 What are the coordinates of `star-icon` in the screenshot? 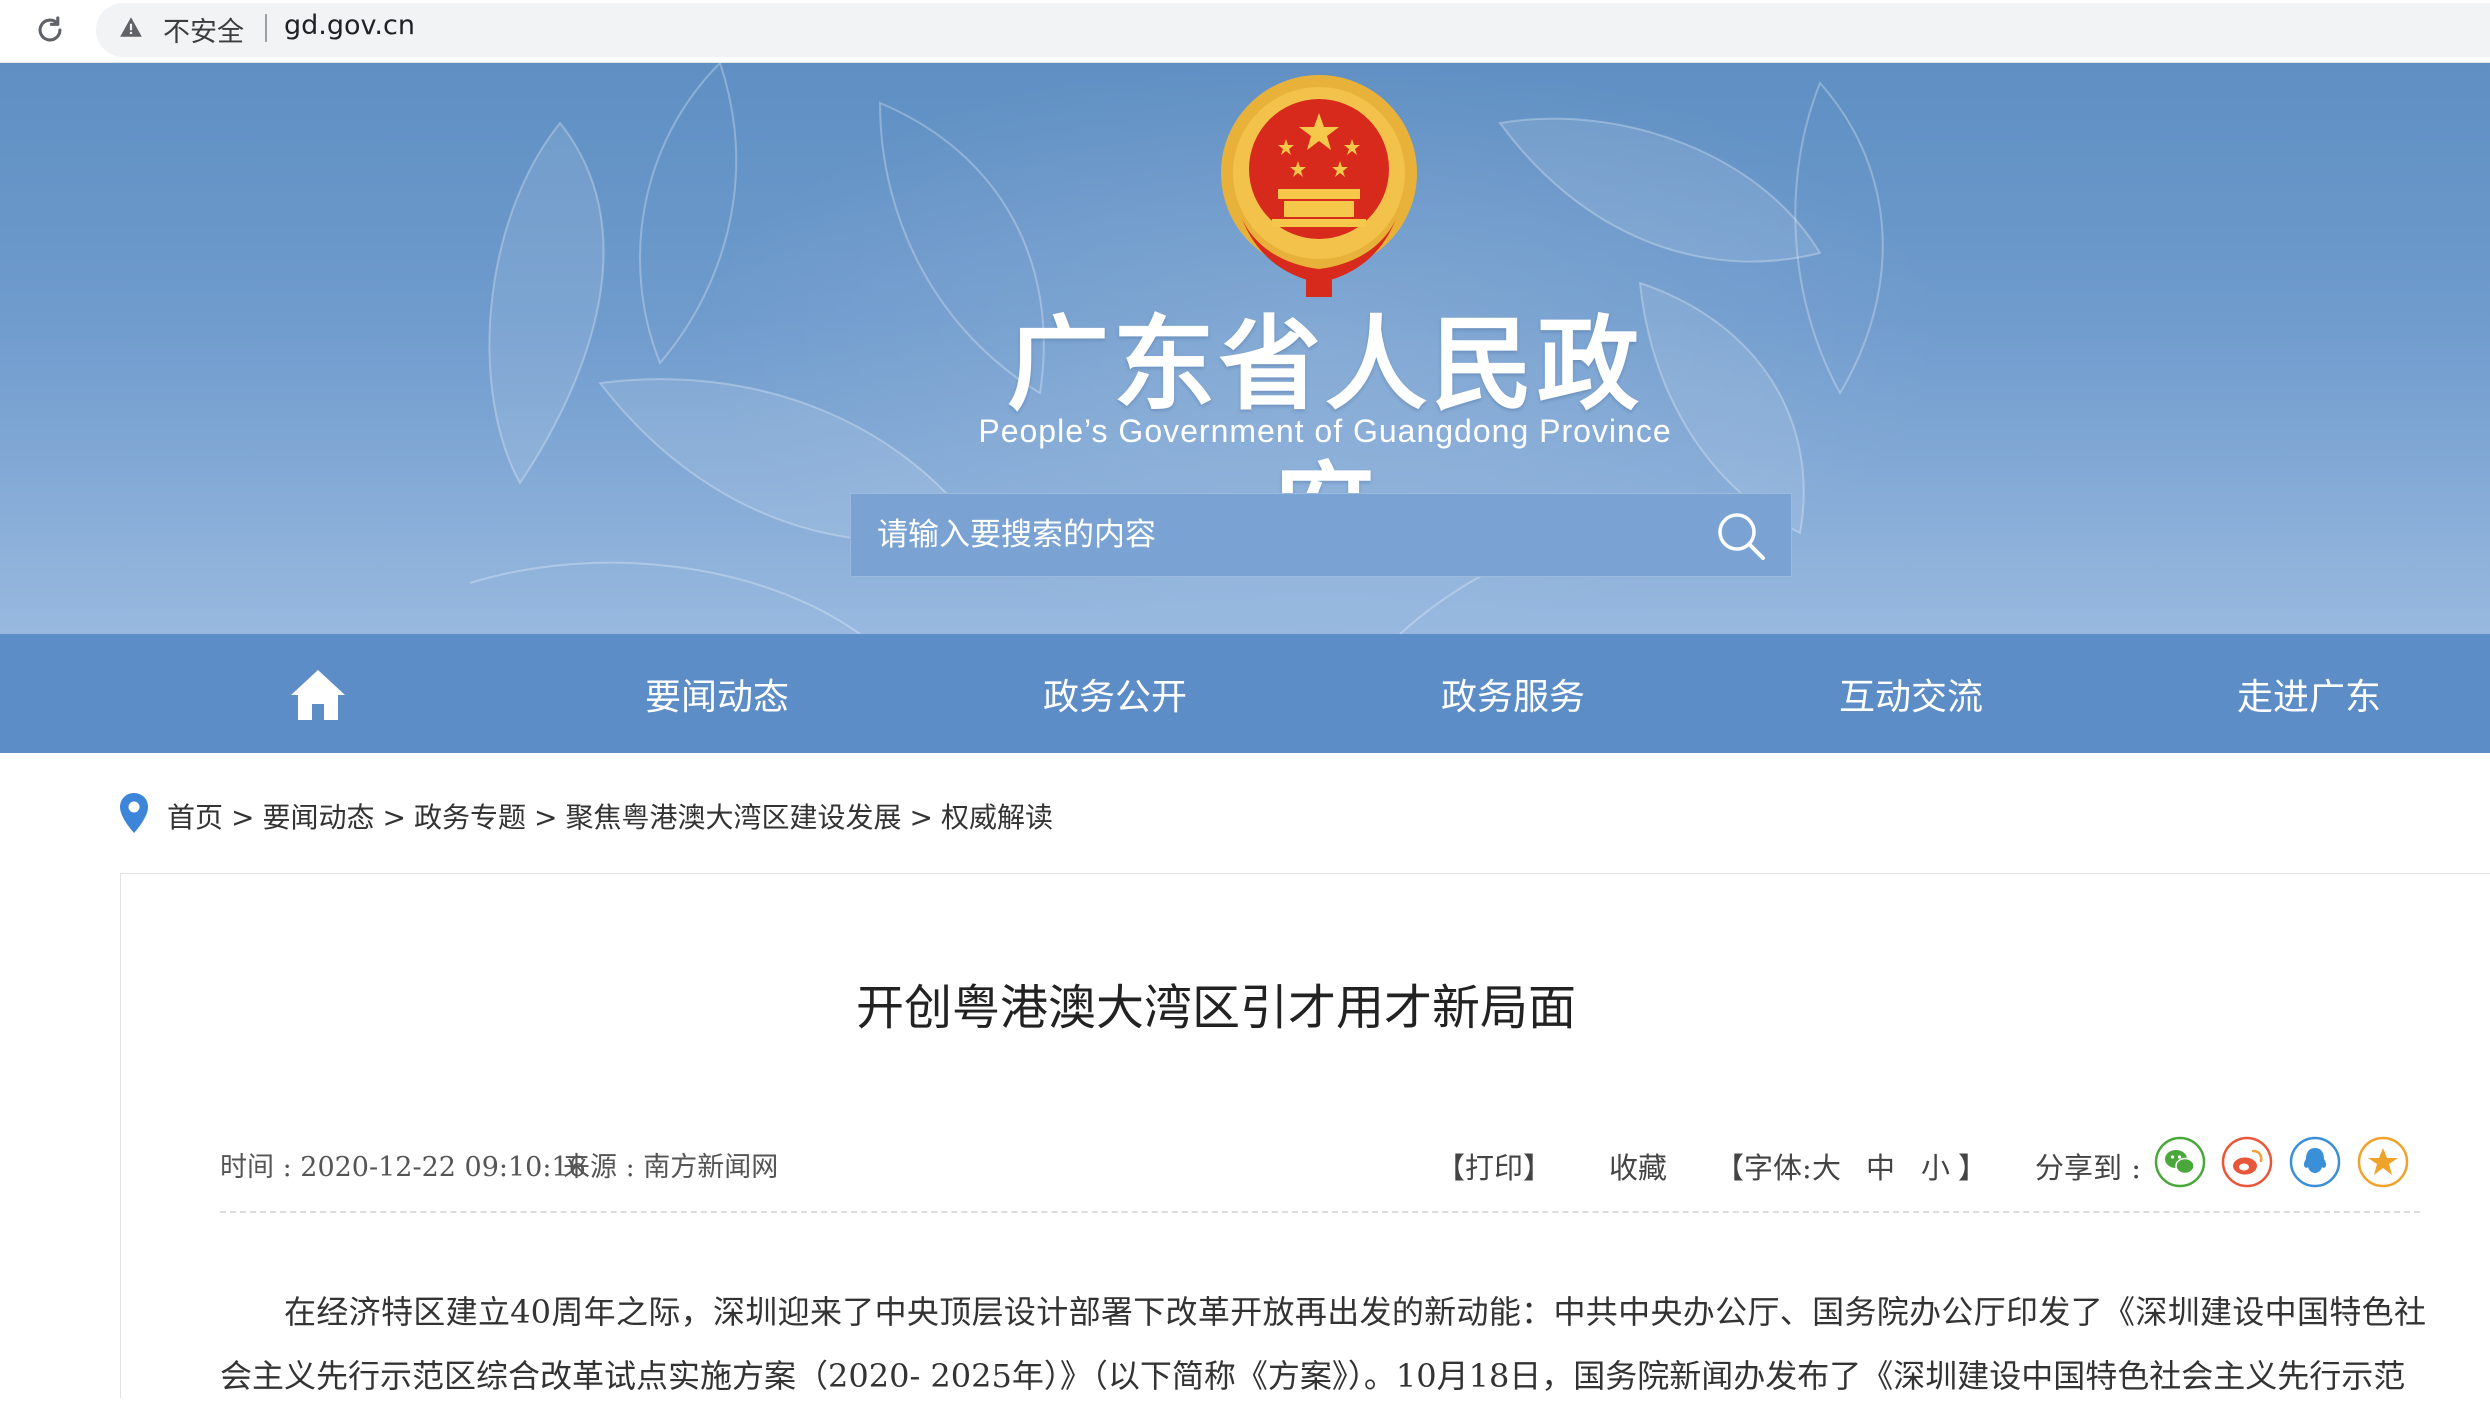 It's located at (2383, 1162).